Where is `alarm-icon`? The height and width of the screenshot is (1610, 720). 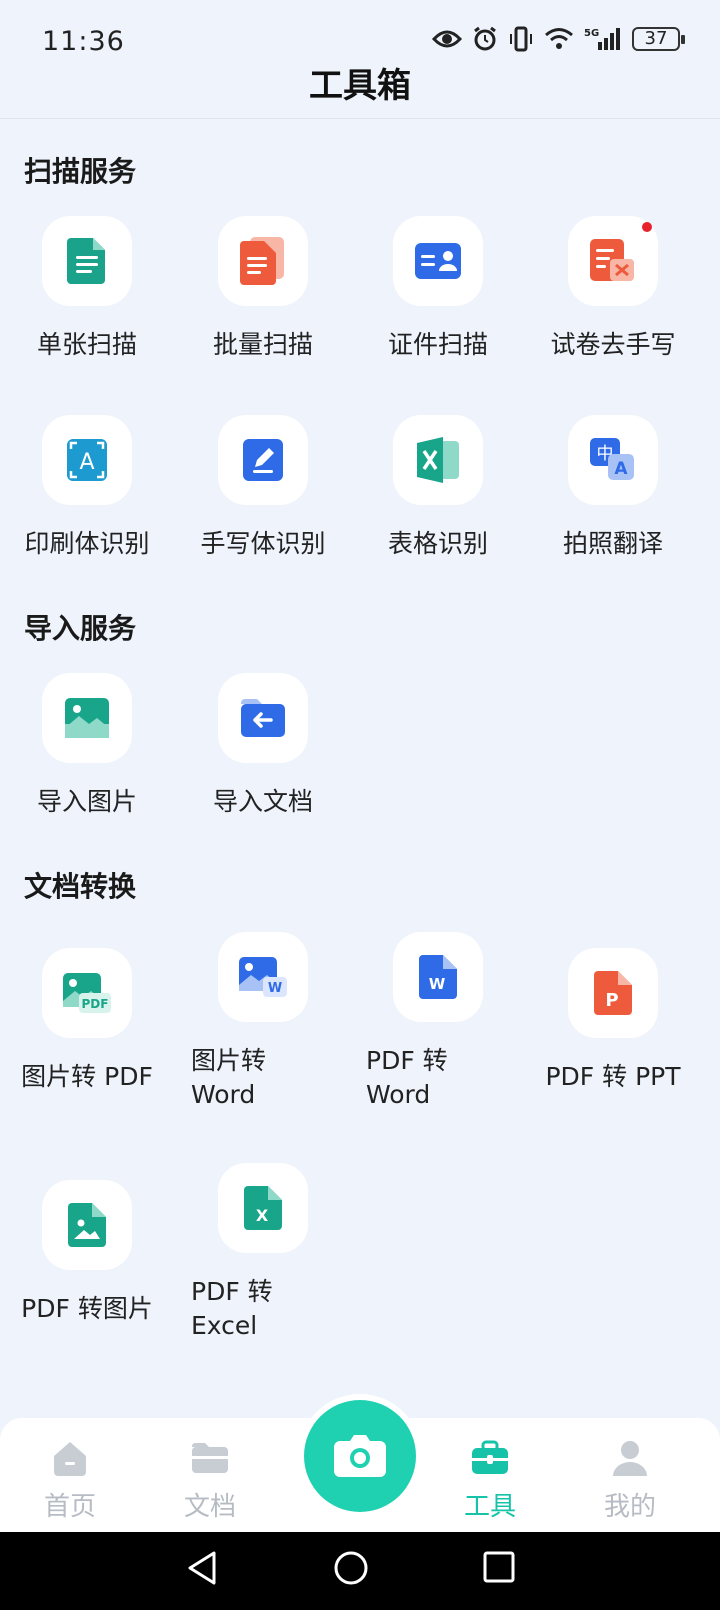 alarm-icon is located at coordinates (485, 38).